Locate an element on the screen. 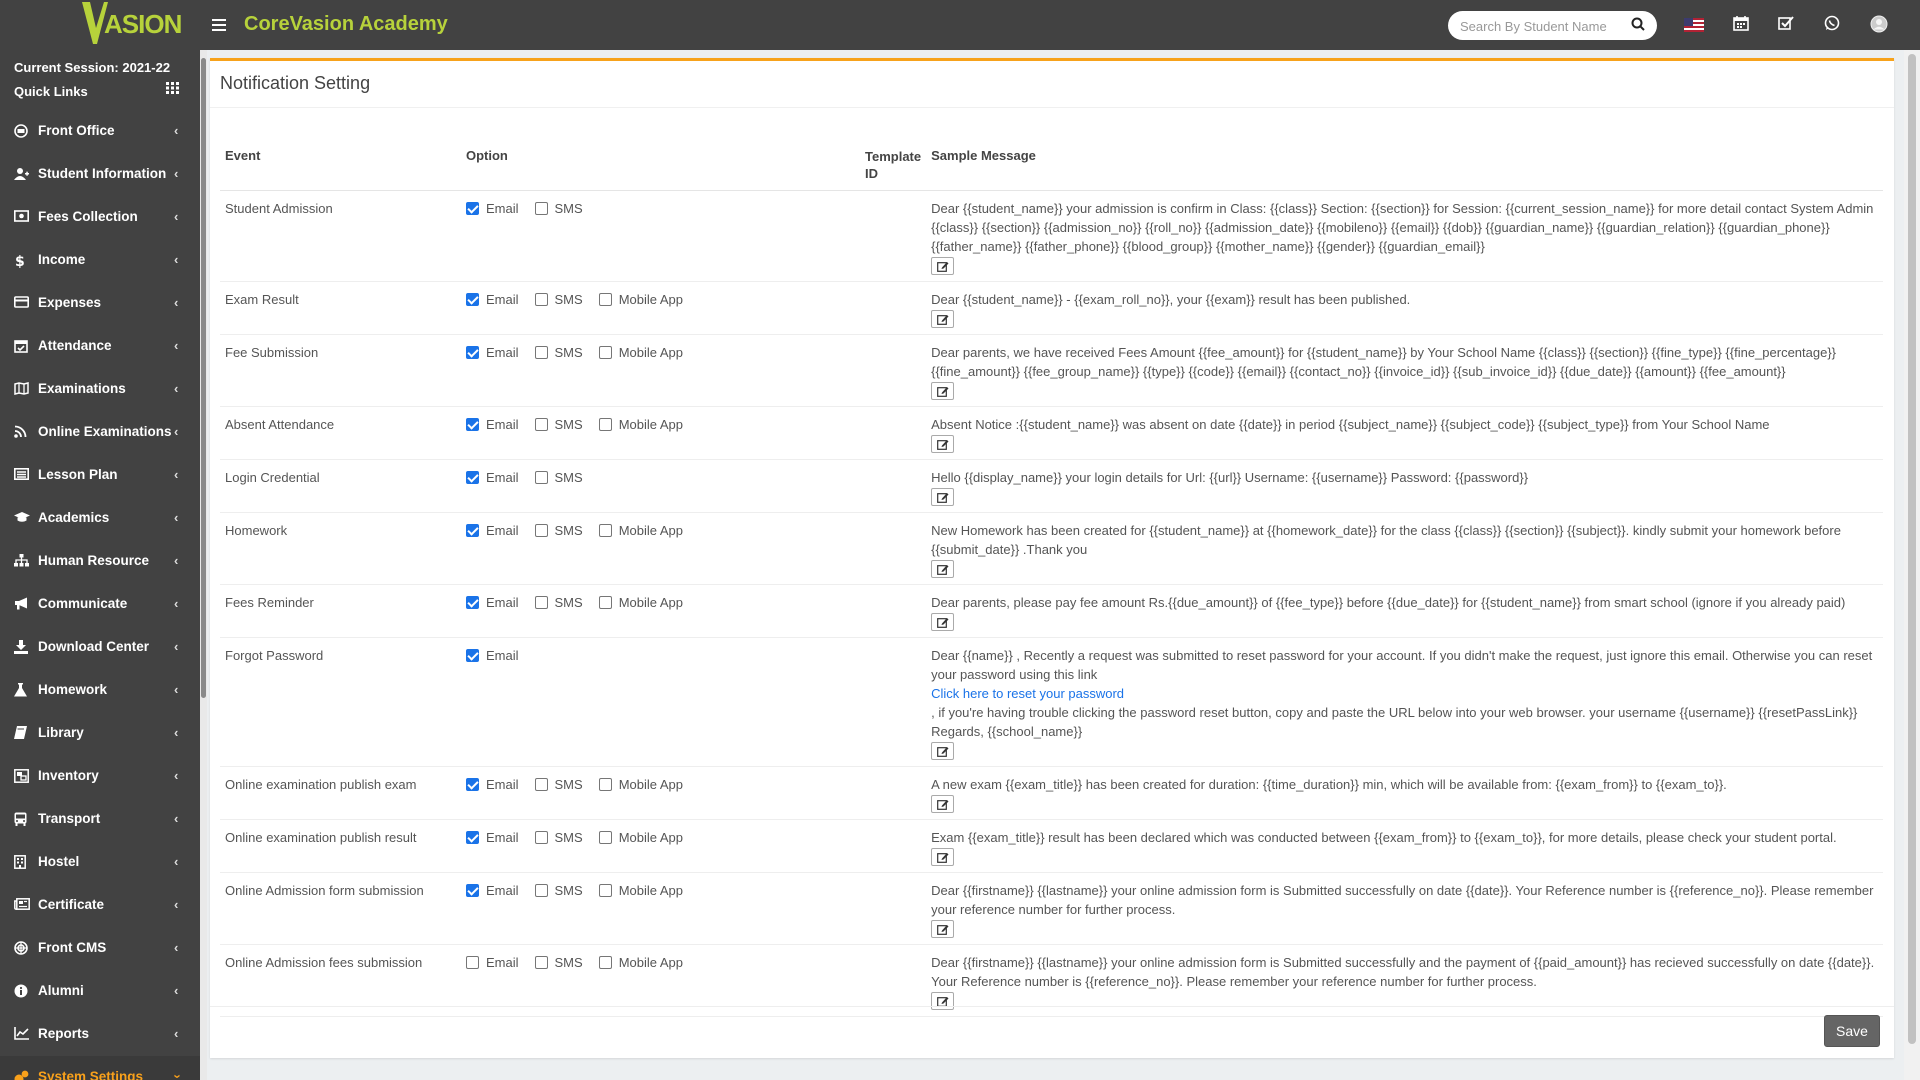 The height and width of the screenshot is (1080, 1920). sidebar-item-student-information: Student Information ‹ is located at coordinates (100, 174).